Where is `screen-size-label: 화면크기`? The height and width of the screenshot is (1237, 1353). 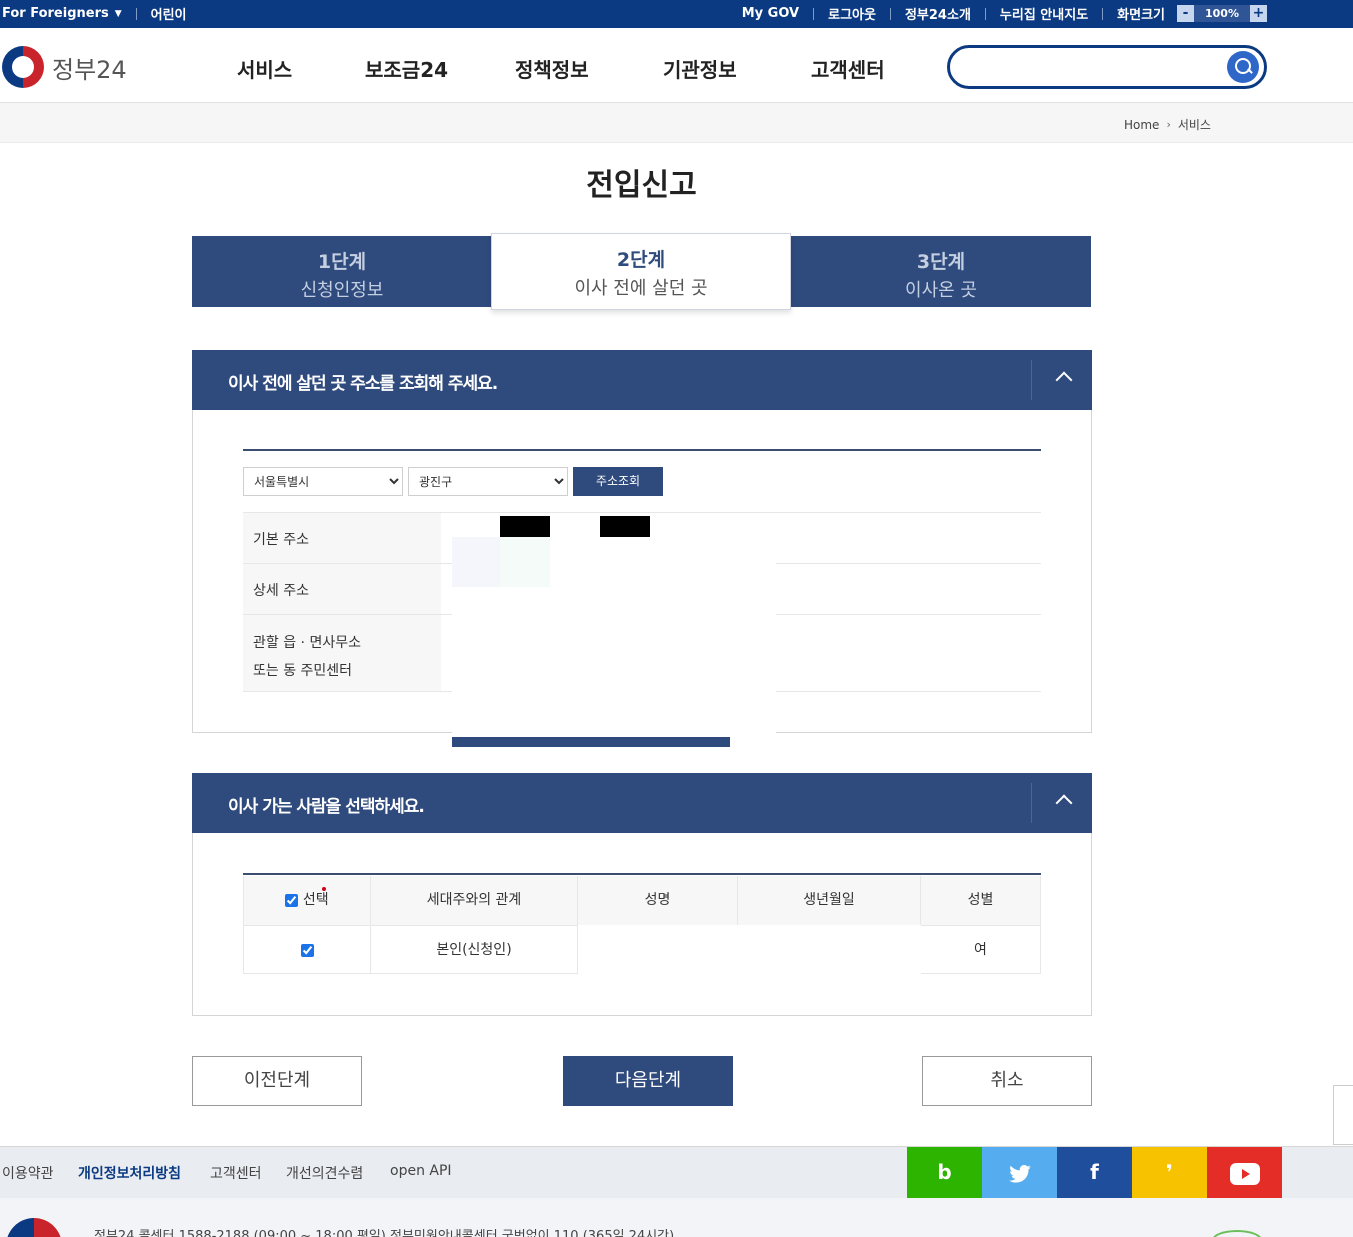
screen-size-label: 화면크기 is located at coordinates (1141, 15).